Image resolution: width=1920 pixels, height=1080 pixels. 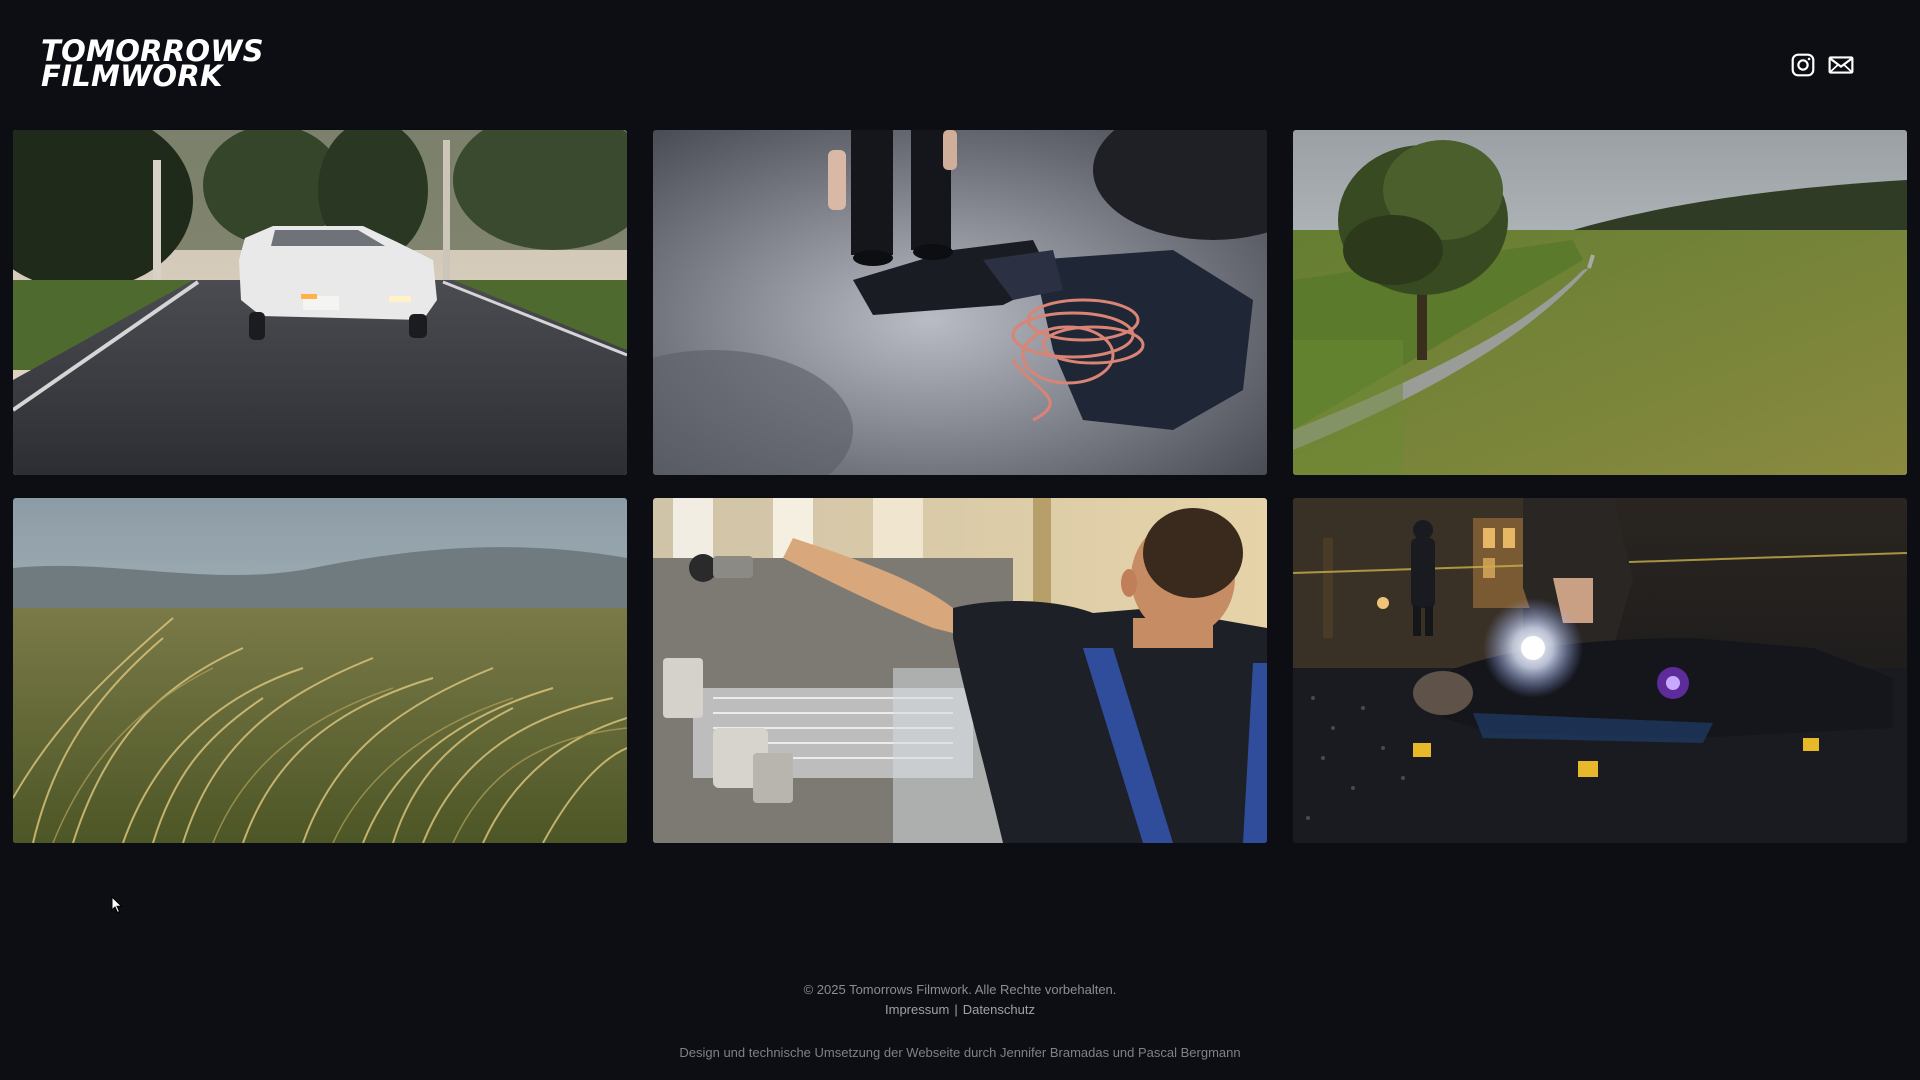 What do you see at coordinates (999, 1009) in the screenshot?
I see `datenschutz-link: Datenschutz` at bounding box center [999, 1009].